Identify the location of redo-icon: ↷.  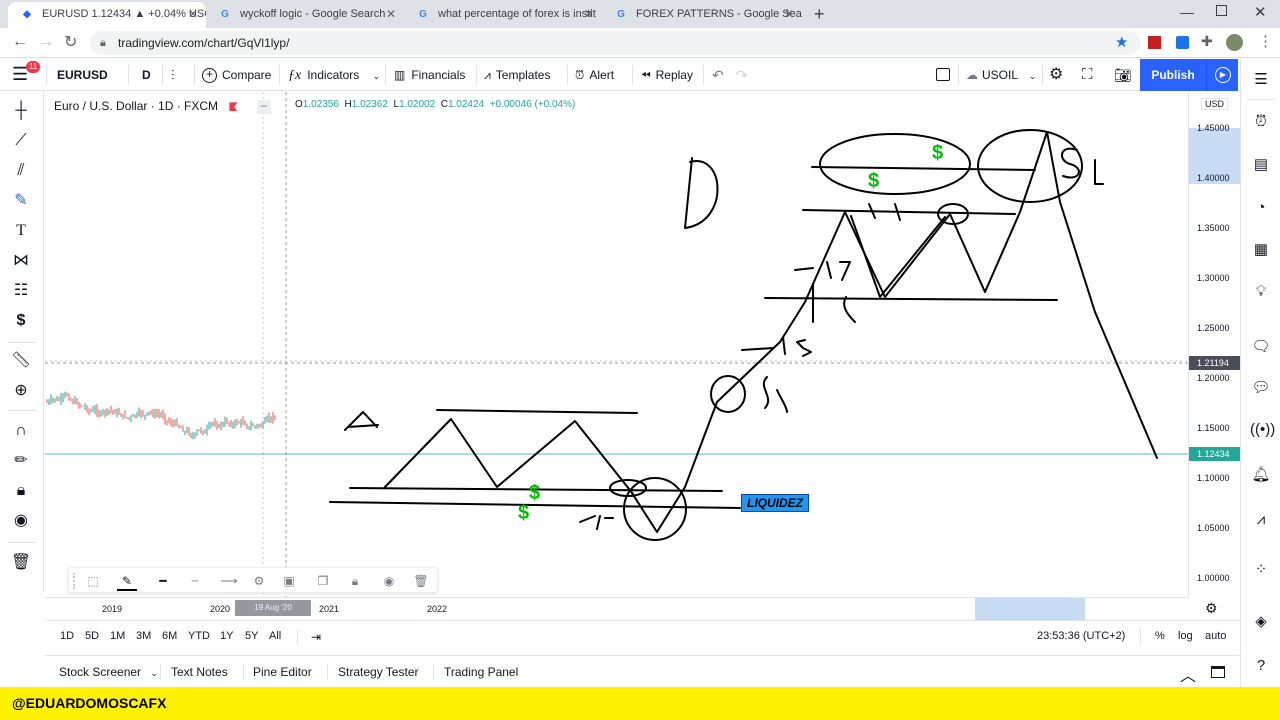
(742, 75).